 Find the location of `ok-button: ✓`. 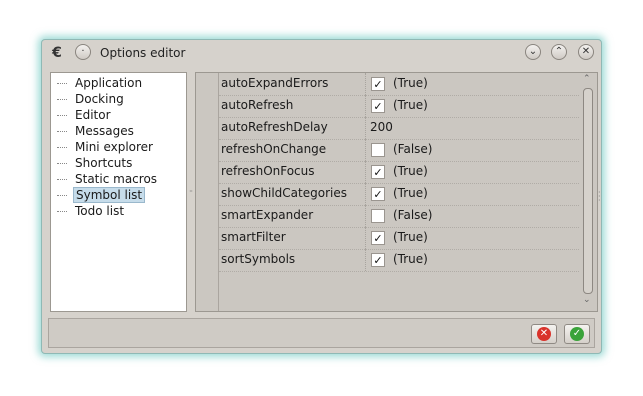

ok-button: ✓ is located at coordinates (577, 334).